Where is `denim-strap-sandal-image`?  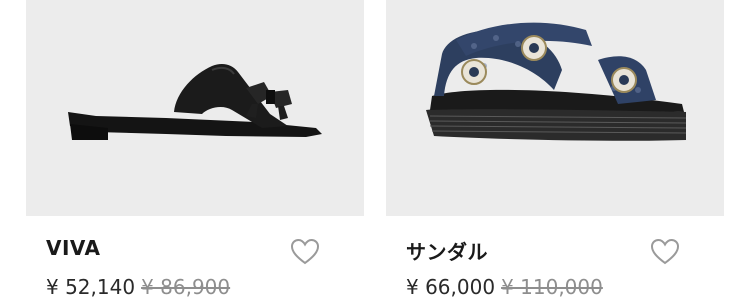 denim-strap-sandal-image is located at coordinates (556, 81).